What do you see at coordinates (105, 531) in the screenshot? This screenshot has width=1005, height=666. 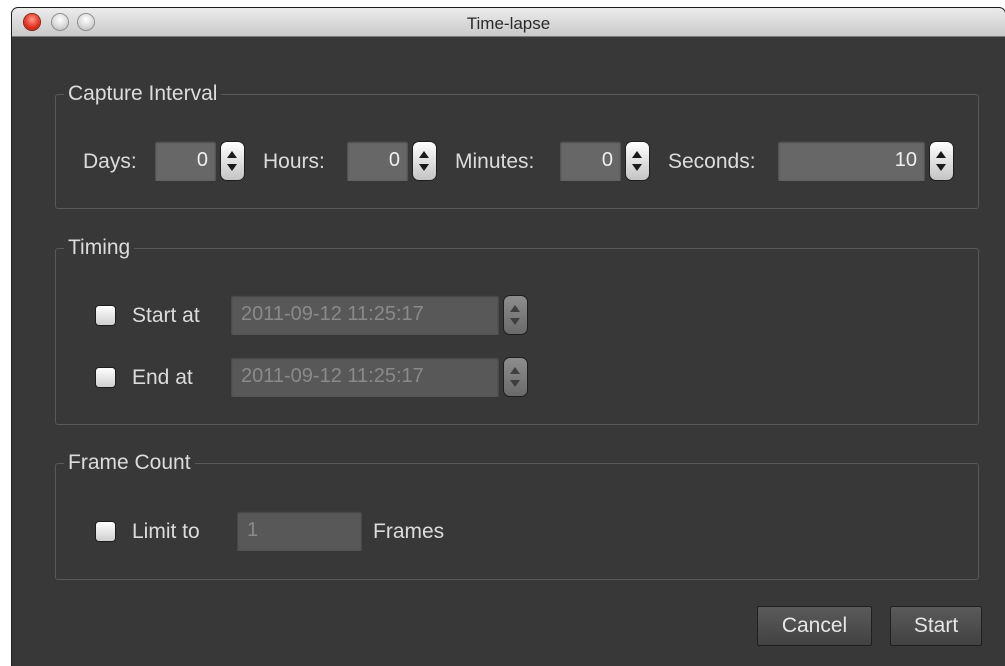 I see `limit-frames-checkbox` at bounding box center [105, 531].